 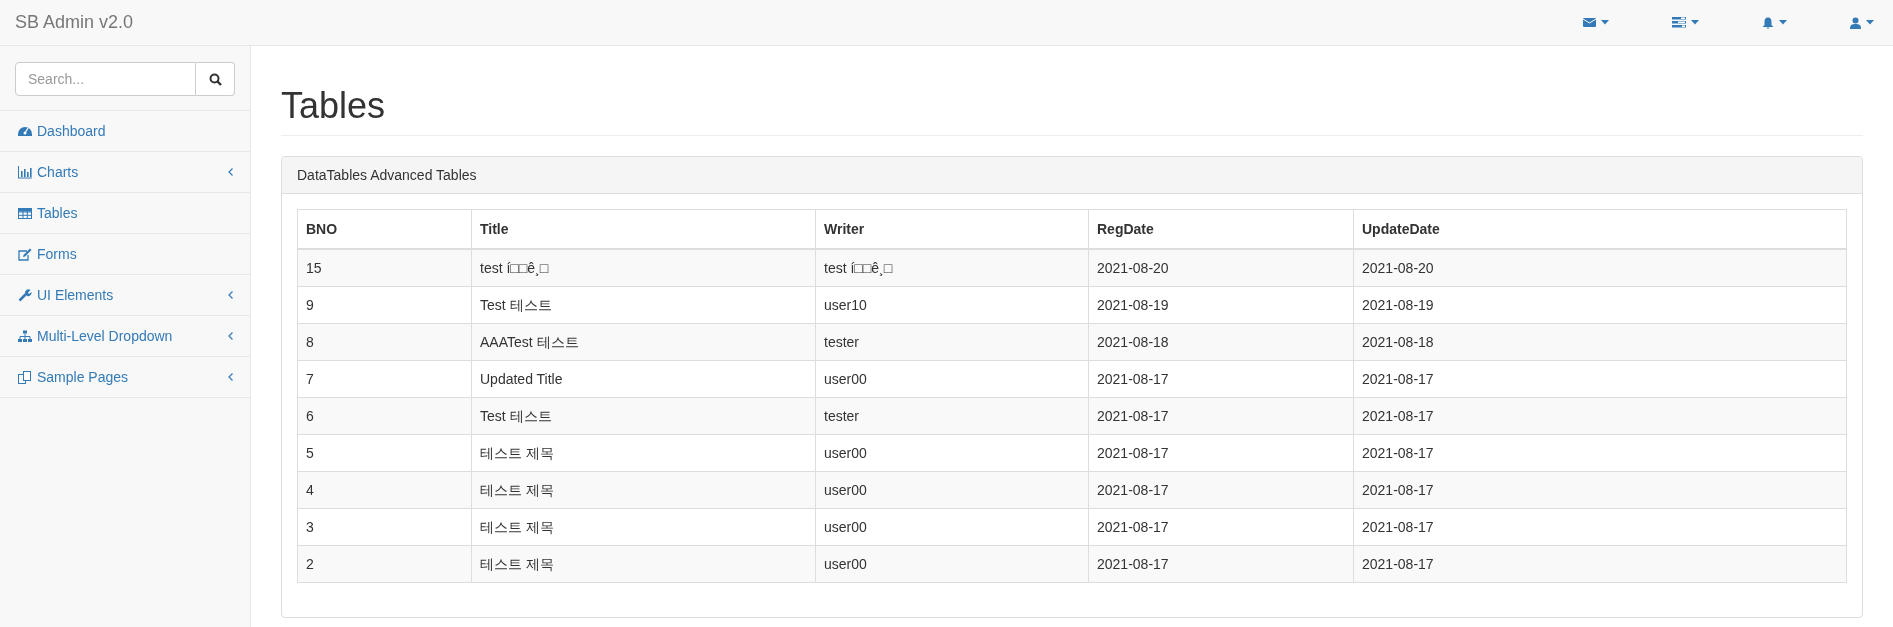 What do you see at coordinates (1221, 229) in the screenshot?
I see `column-header: RegDate` at bounding box center [1221, 229].